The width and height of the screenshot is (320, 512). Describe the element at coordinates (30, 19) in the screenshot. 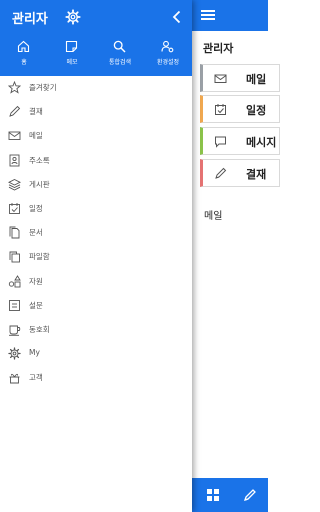

I see `drawer-title: 관리자` at that location.